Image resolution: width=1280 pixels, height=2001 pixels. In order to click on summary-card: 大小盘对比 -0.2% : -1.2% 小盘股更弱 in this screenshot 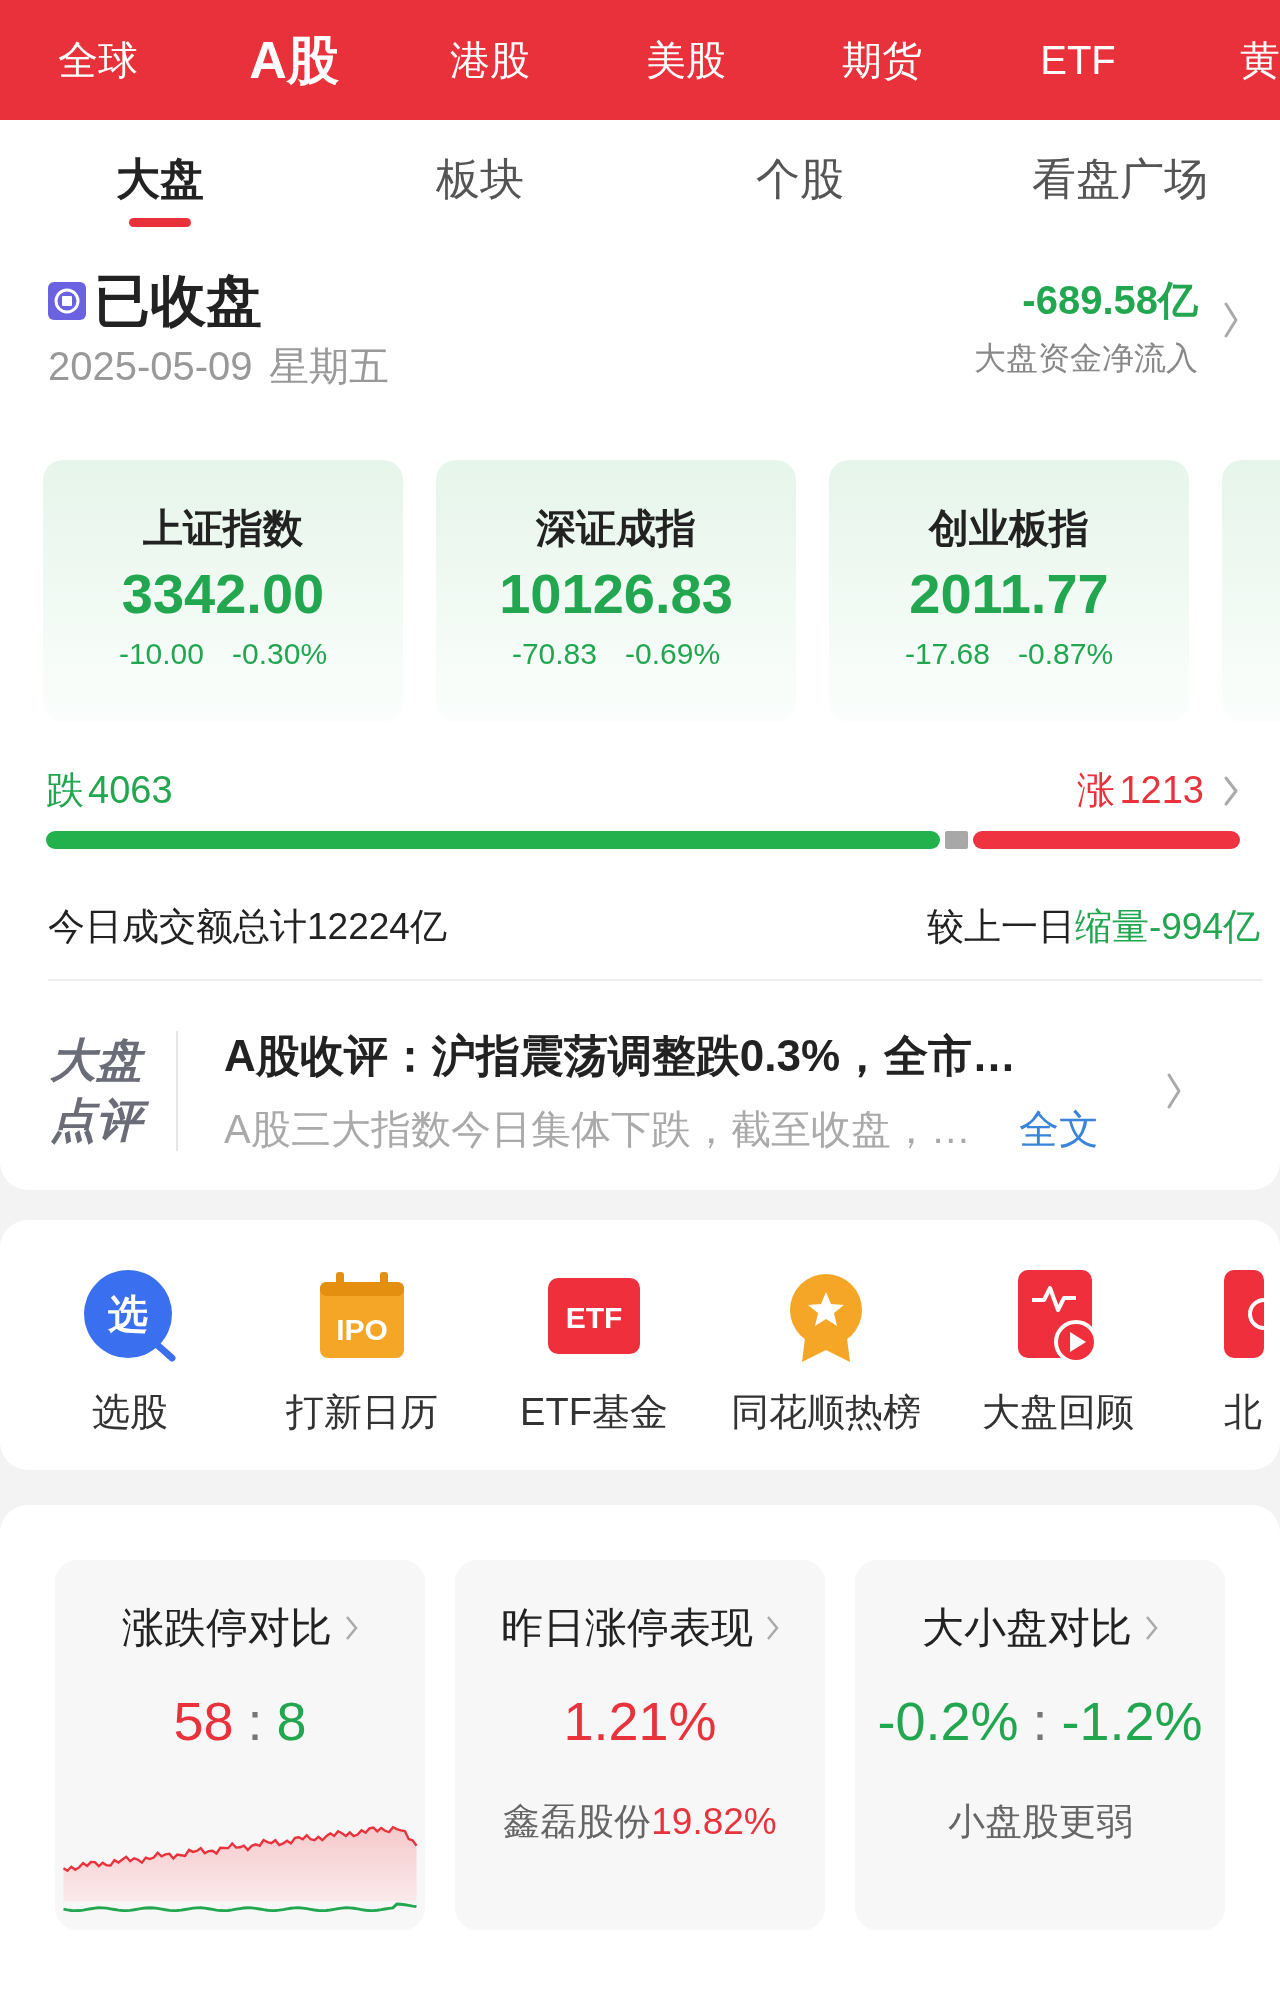, I will do `click(1040, 1745)`.